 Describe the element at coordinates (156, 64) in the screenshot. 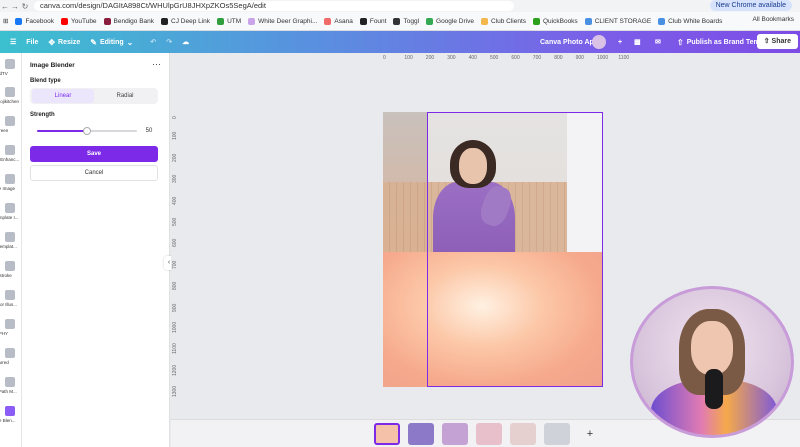

I see `more-options-icon: ···` at that location.